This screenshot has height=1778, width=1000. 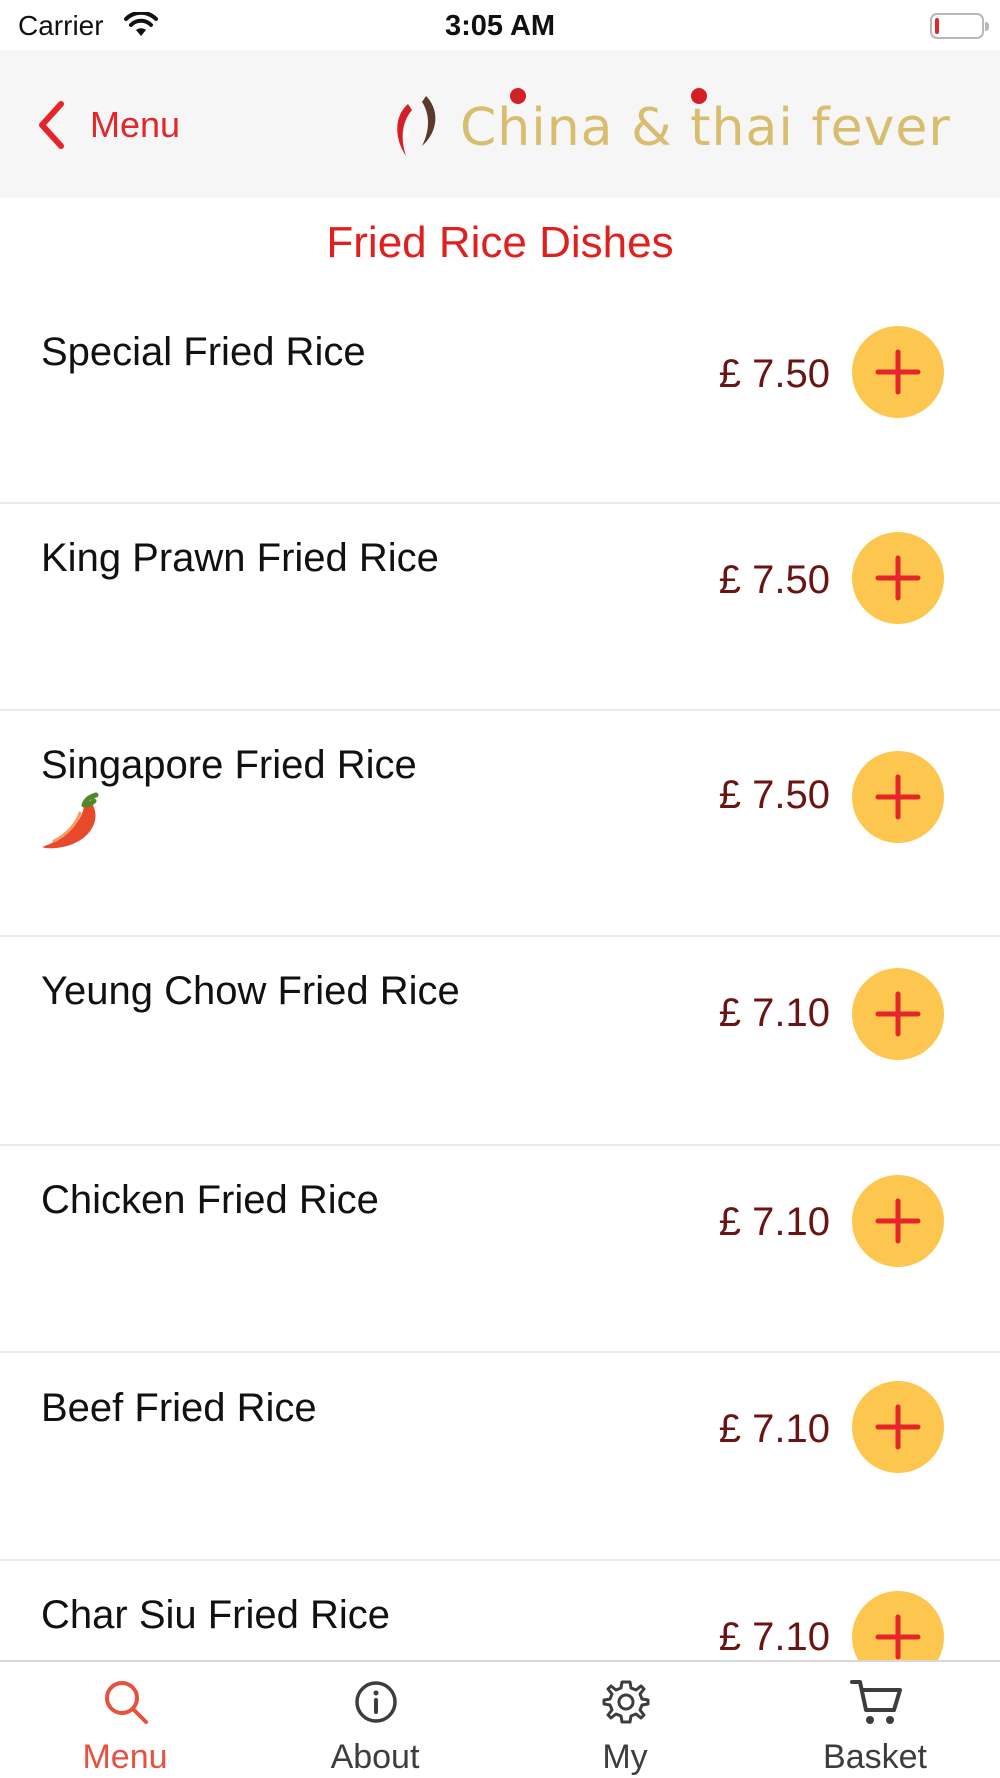 What do you see at coordinates (500, 1610) in the screenshot?
I see `dish-row: Char Siu Fried Rice £ 7.10` at bounding box center [500, 1610].